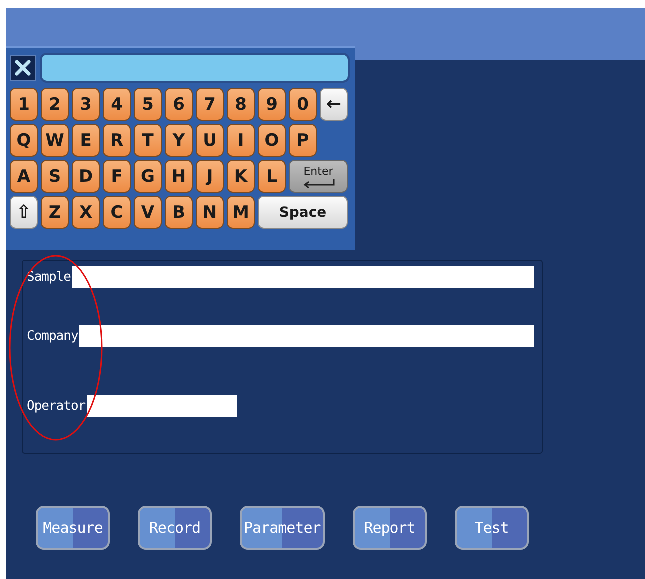 Image resolution: width=645 pixels, height=579 pixels. I want to click on key: T, so click(148, 140).